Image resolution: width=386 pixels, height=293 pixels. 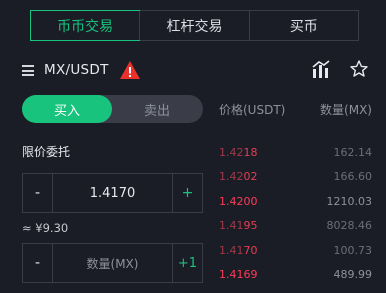 I want to click on price-stepper: - 1.4170 +, so click(x=112, y=193).